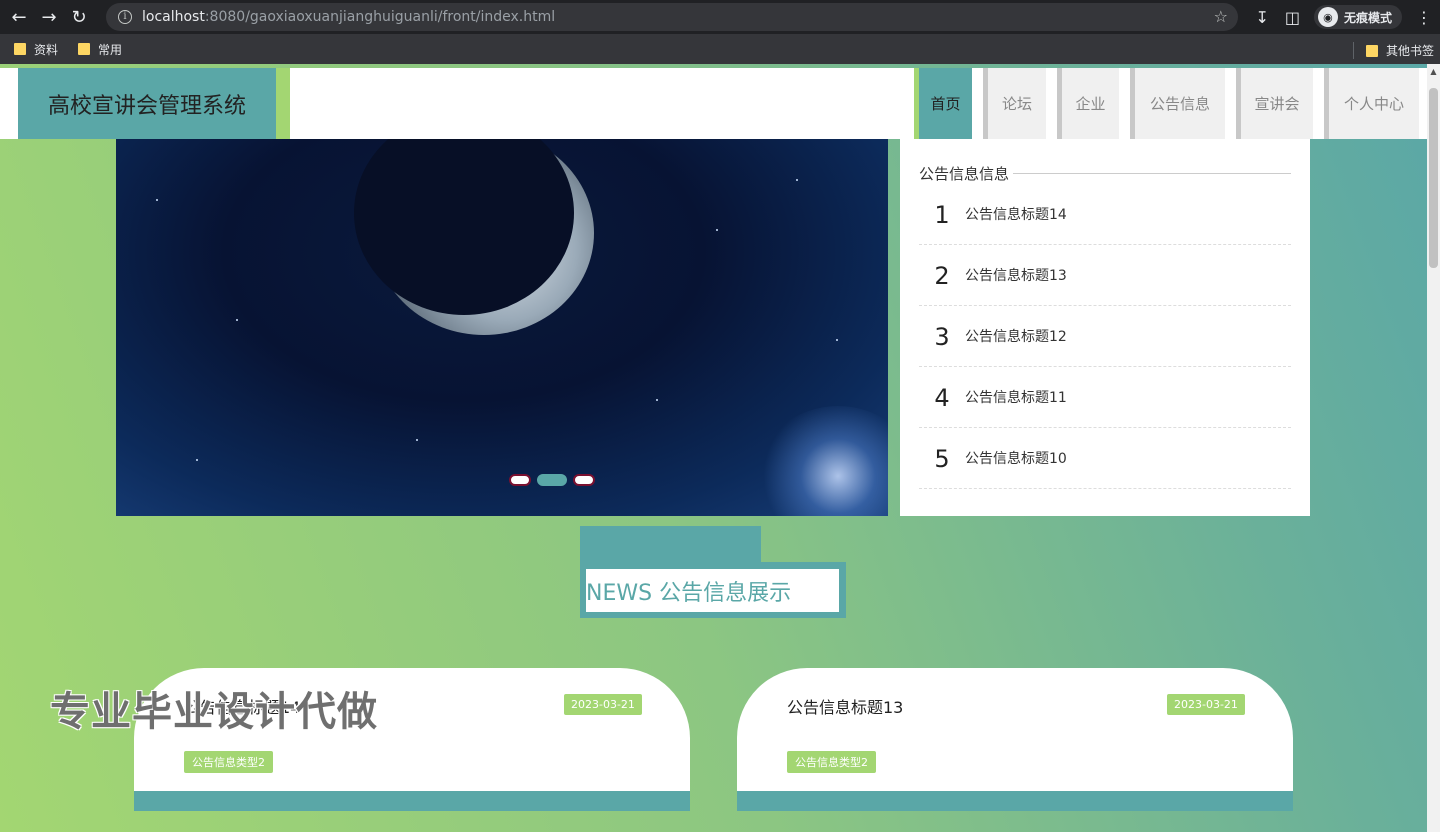  What do you see at coordinates (1014, 103) in the screenshot?
I see `nav-forum: 论坛` at bounding box center [1014, 103].